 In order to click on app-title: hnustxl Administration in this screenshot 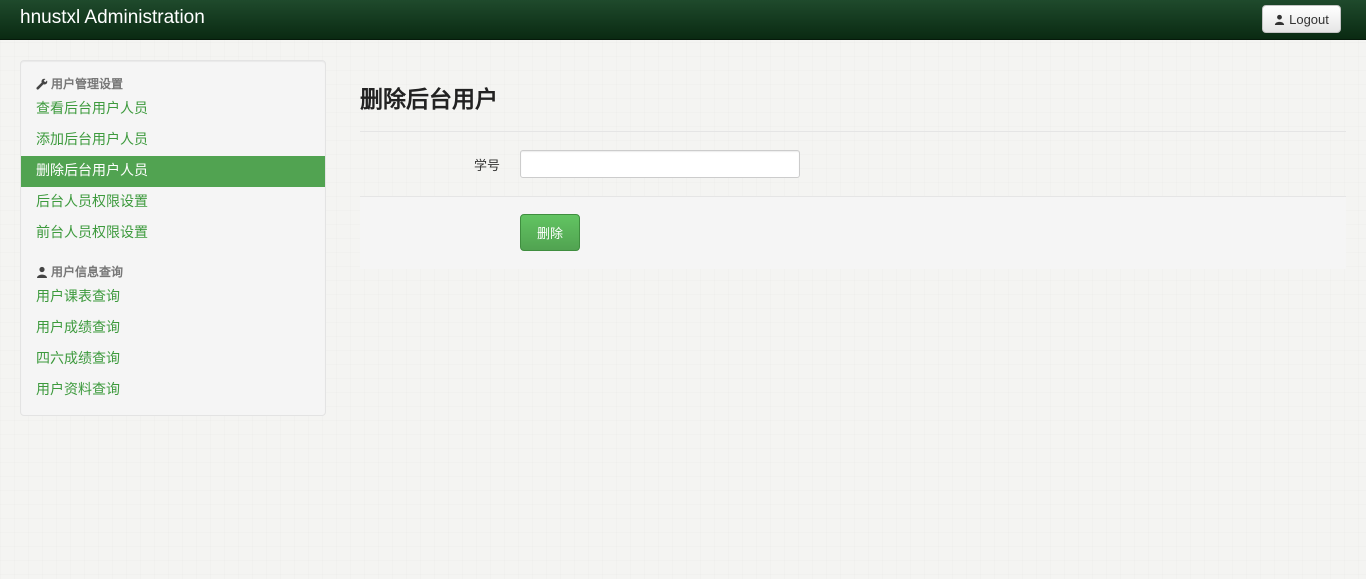, I will do `click(112, 18)`.